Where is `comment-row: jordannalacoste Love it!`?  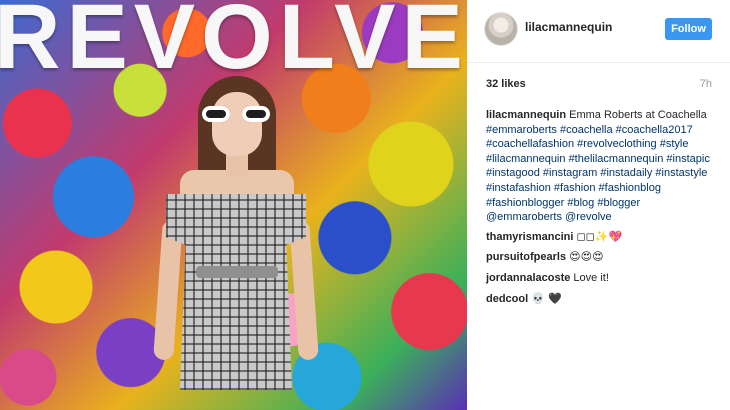
comment-row: jordannalacoste Love it! is located at coordinates (600, 278).